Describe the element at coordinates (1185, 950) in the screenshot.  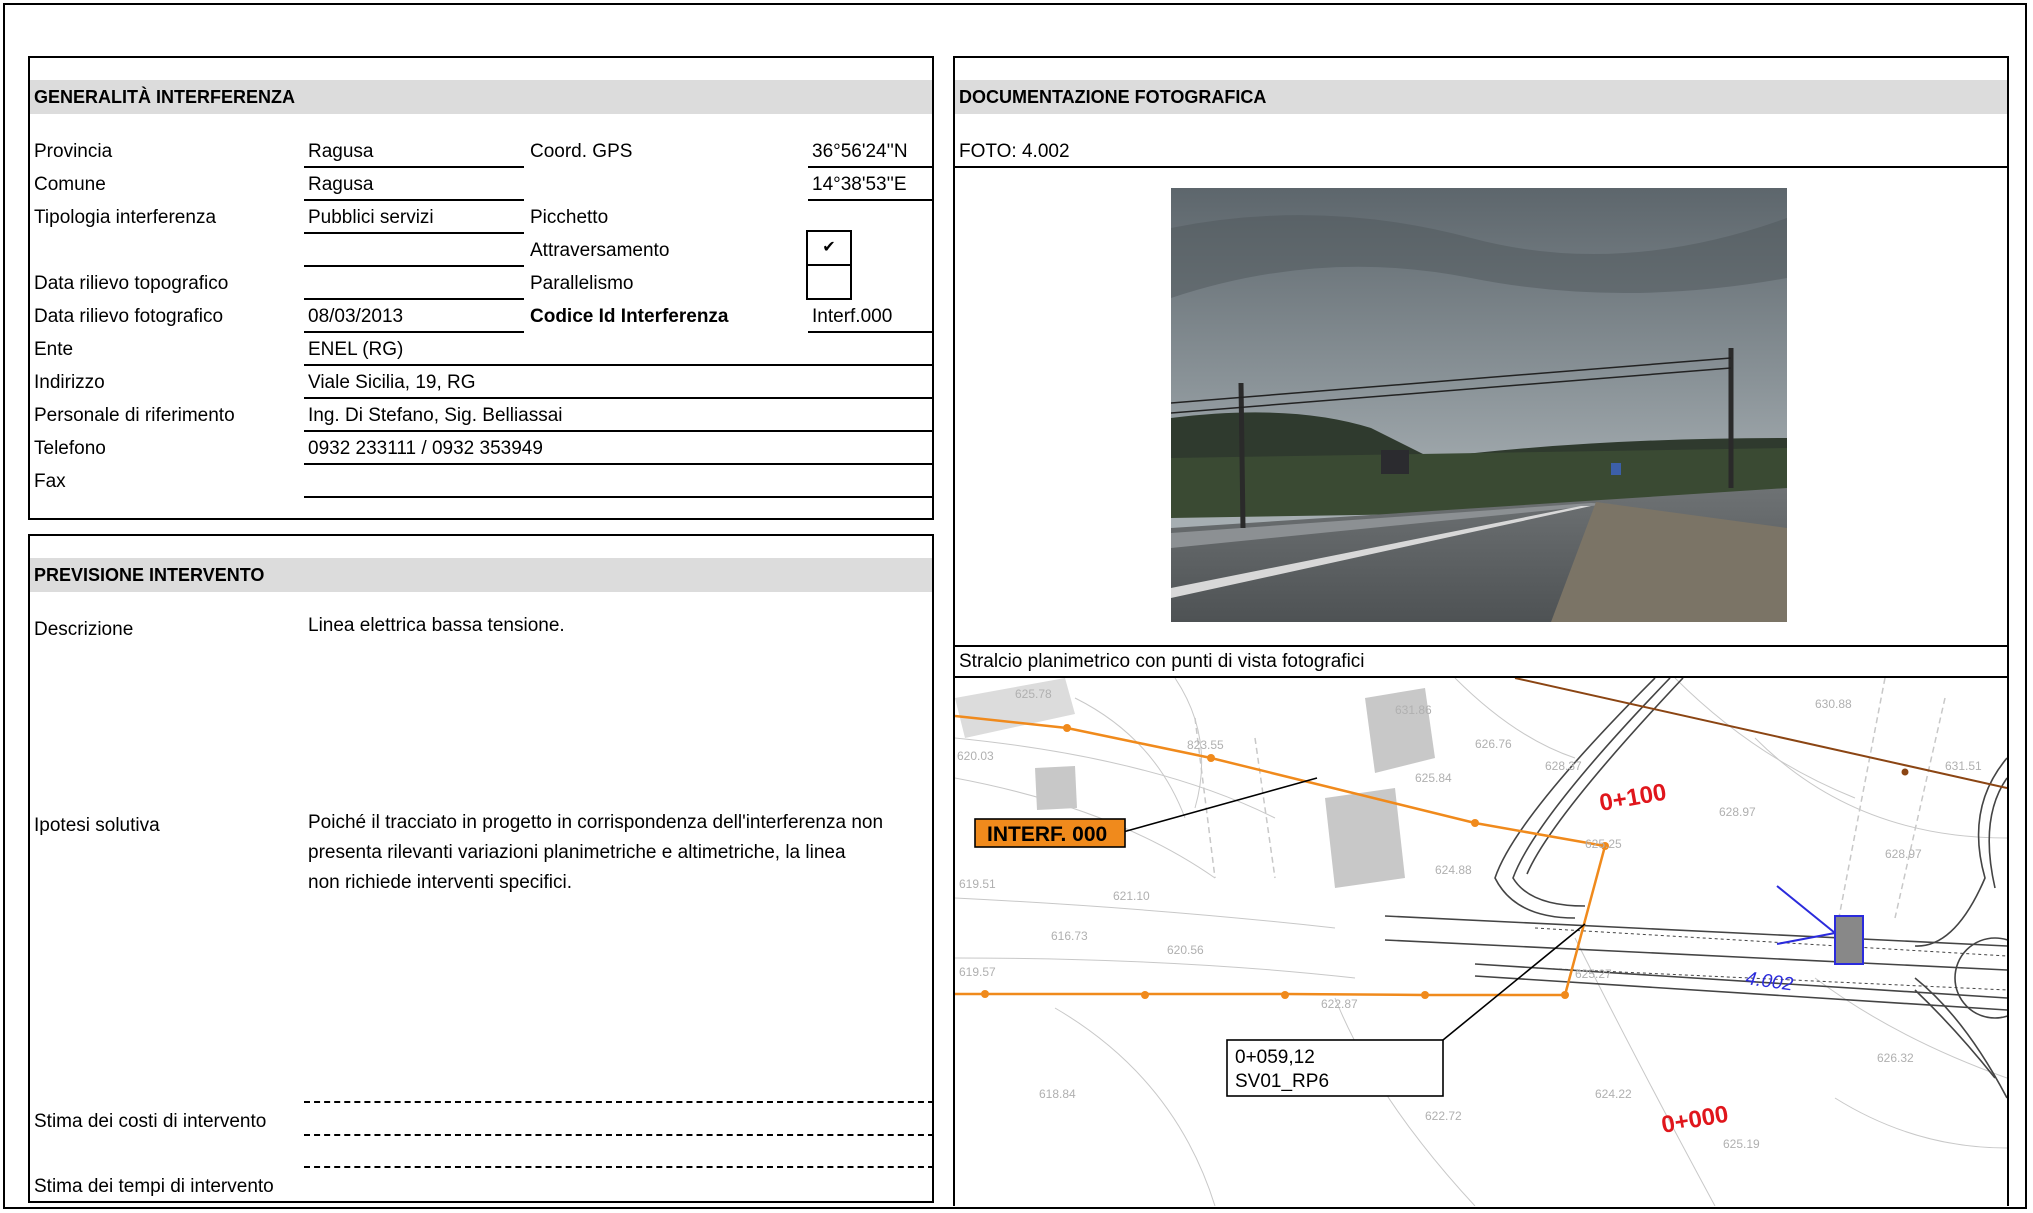
I see `spot-height: 620.56` at that location.